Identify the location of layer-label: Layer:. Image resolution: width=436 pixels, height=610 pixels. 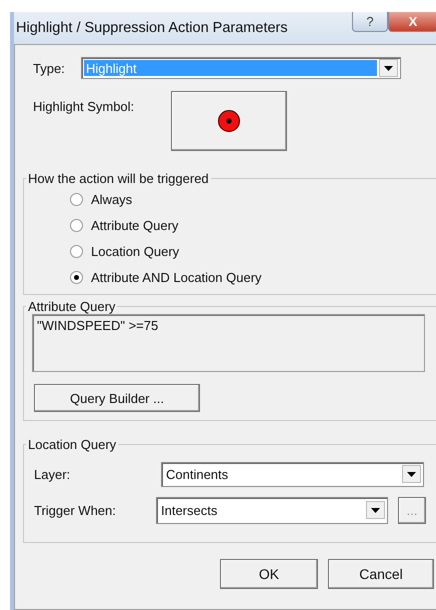
(53, 474).